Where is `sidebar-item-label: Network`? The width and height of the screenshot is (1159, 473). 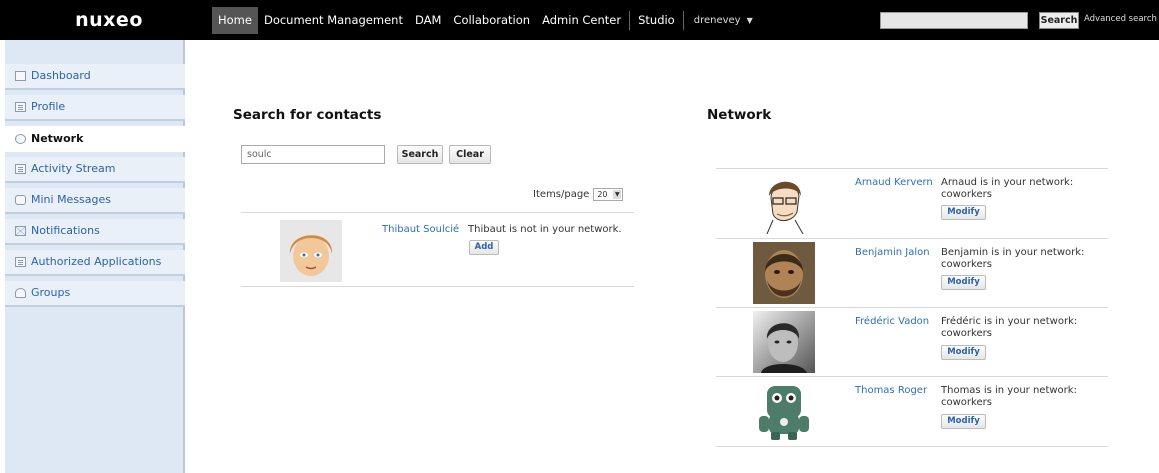 sidebar-item-label: Network is located at coordinates (57, 138).